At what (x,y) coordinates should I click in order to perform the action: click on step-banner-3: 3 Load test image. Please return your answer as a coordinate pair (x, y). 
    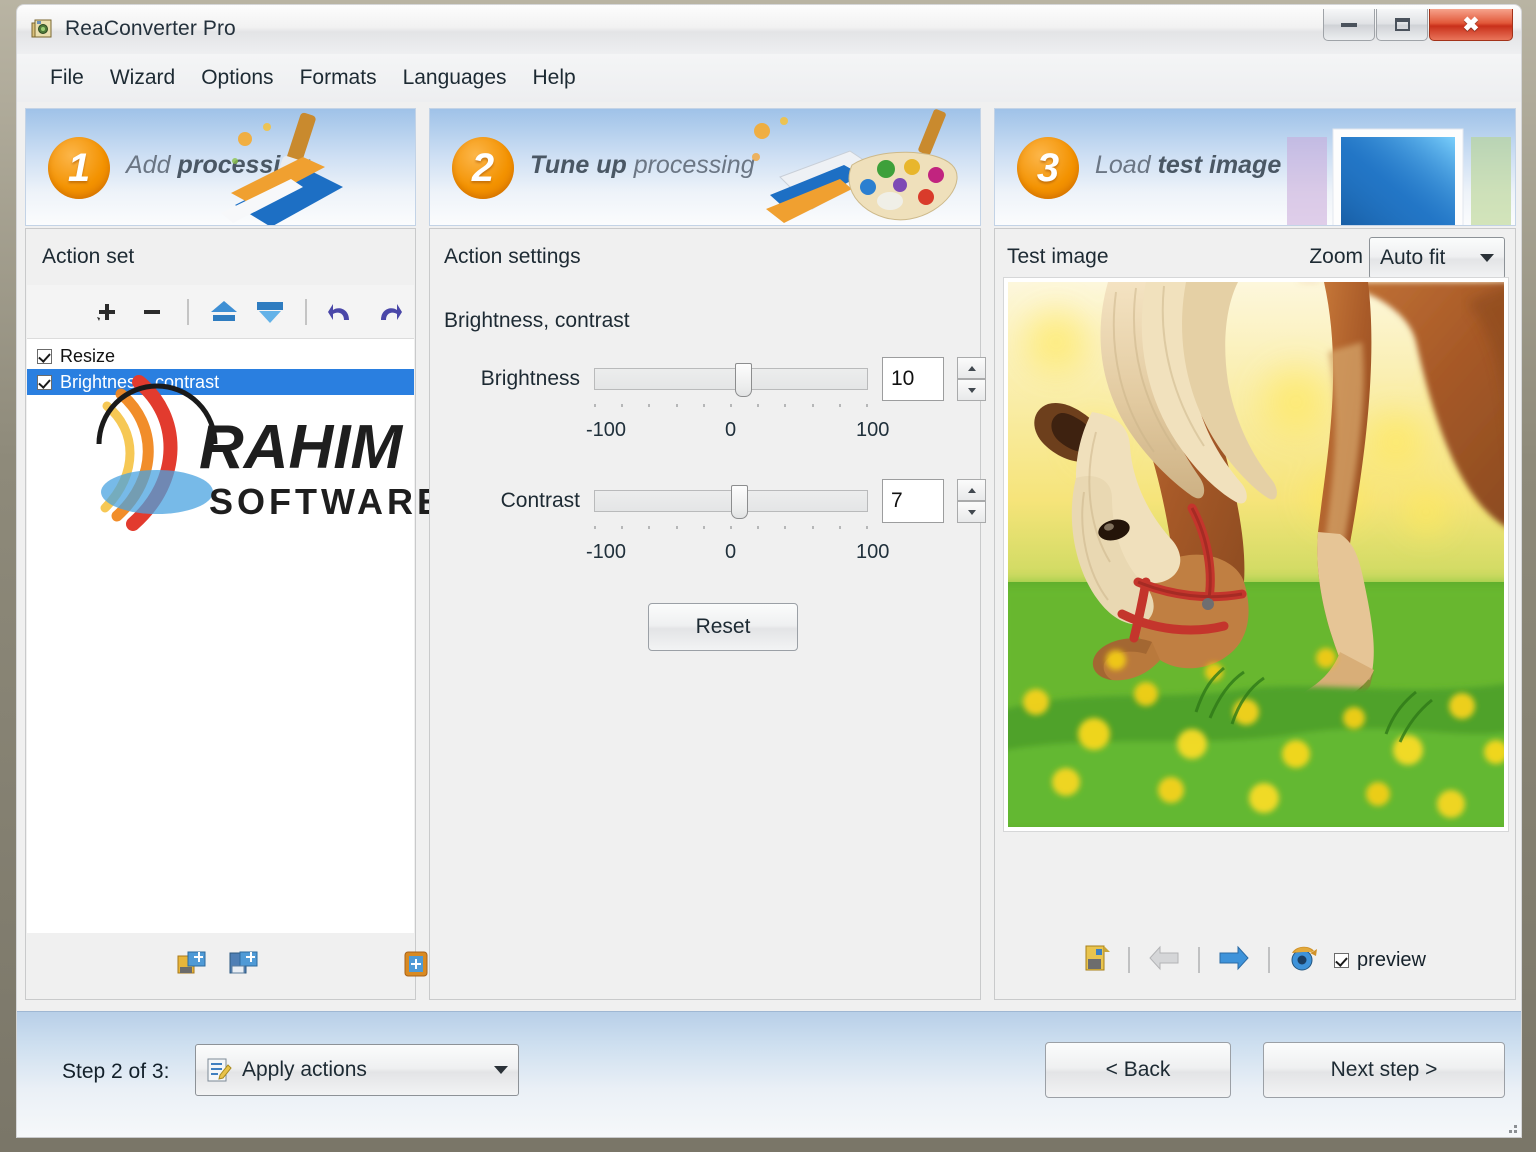
    Looking at the image, I should click on (1255, 167).